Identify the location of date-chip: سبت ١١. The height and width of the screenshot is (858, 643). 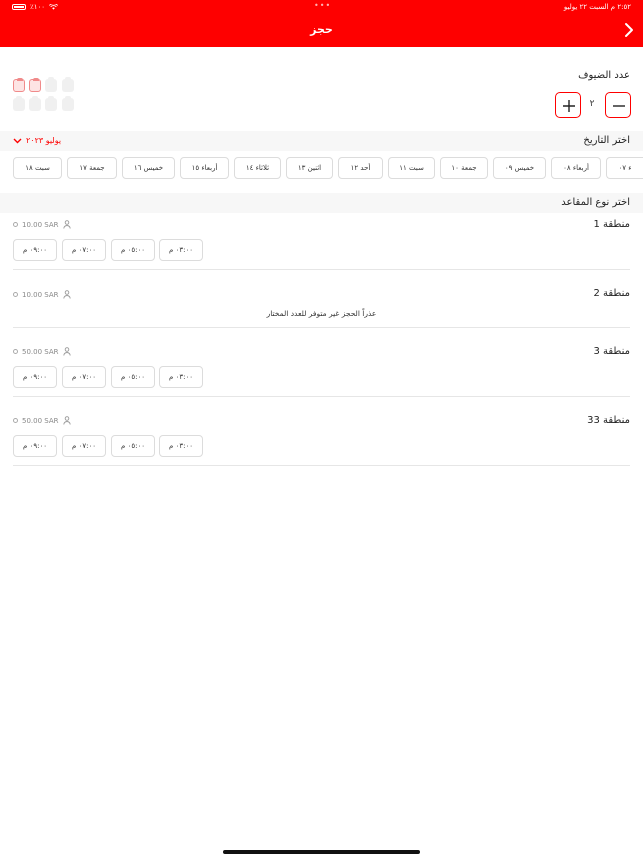
(411, 168).